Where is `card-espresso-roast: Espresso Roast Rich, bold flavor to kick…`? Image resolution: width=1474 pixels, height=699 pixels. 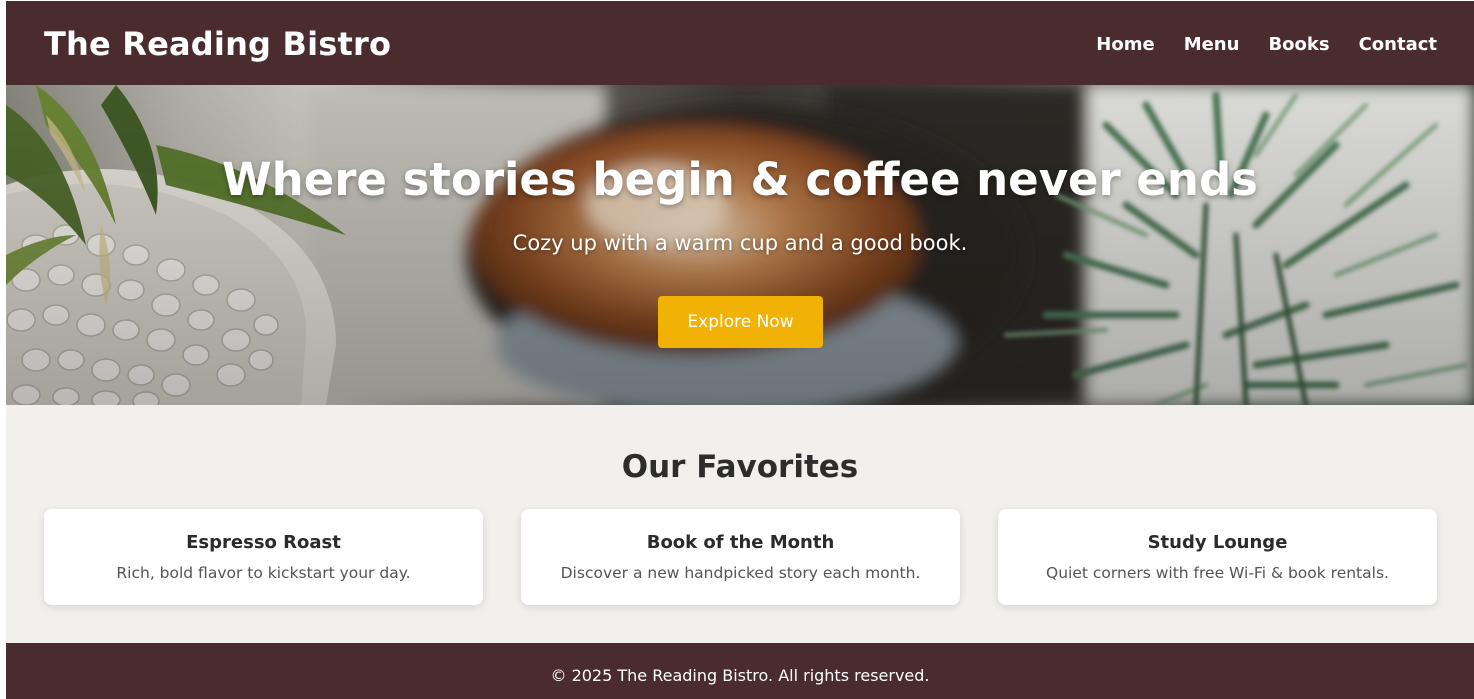
card-espresso-roast: Espresso Roast Rich, bold flavor to kick… is located at coordinates (263, 557).